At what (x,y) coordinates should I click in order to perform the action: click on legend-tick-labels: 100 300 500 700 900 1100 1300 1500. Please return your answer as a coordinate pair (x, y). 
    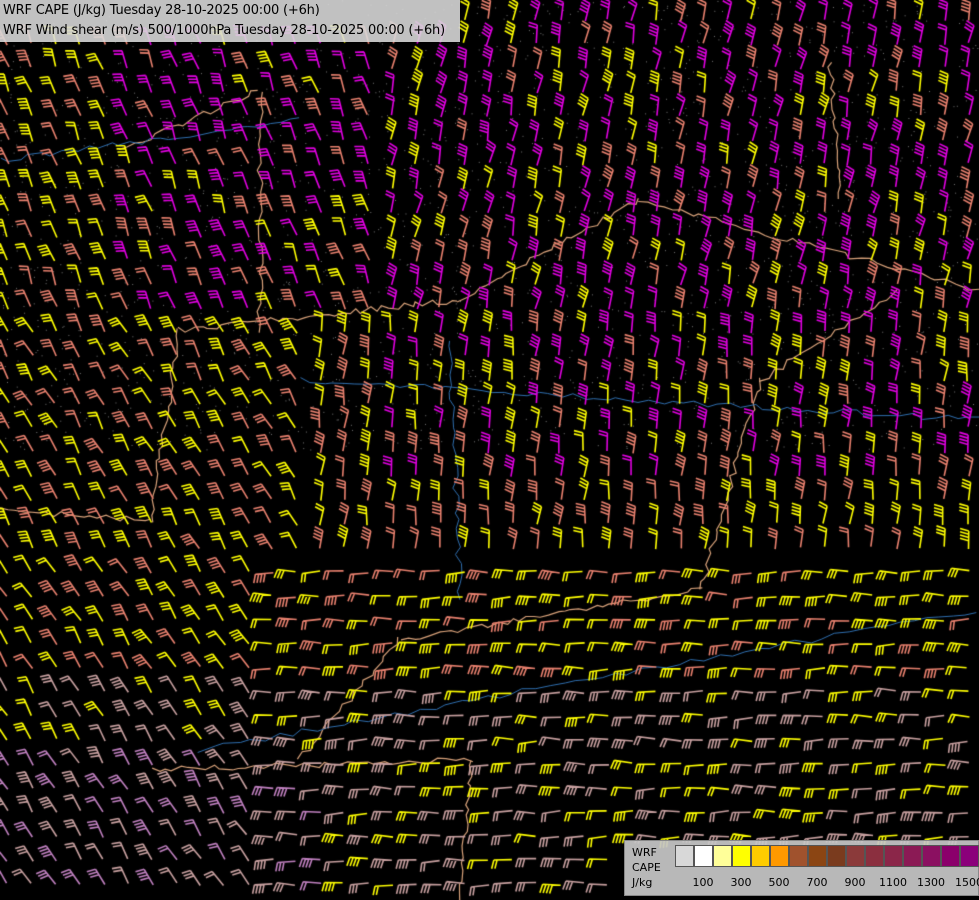
    Looking at the image, I should click on (827, 883).